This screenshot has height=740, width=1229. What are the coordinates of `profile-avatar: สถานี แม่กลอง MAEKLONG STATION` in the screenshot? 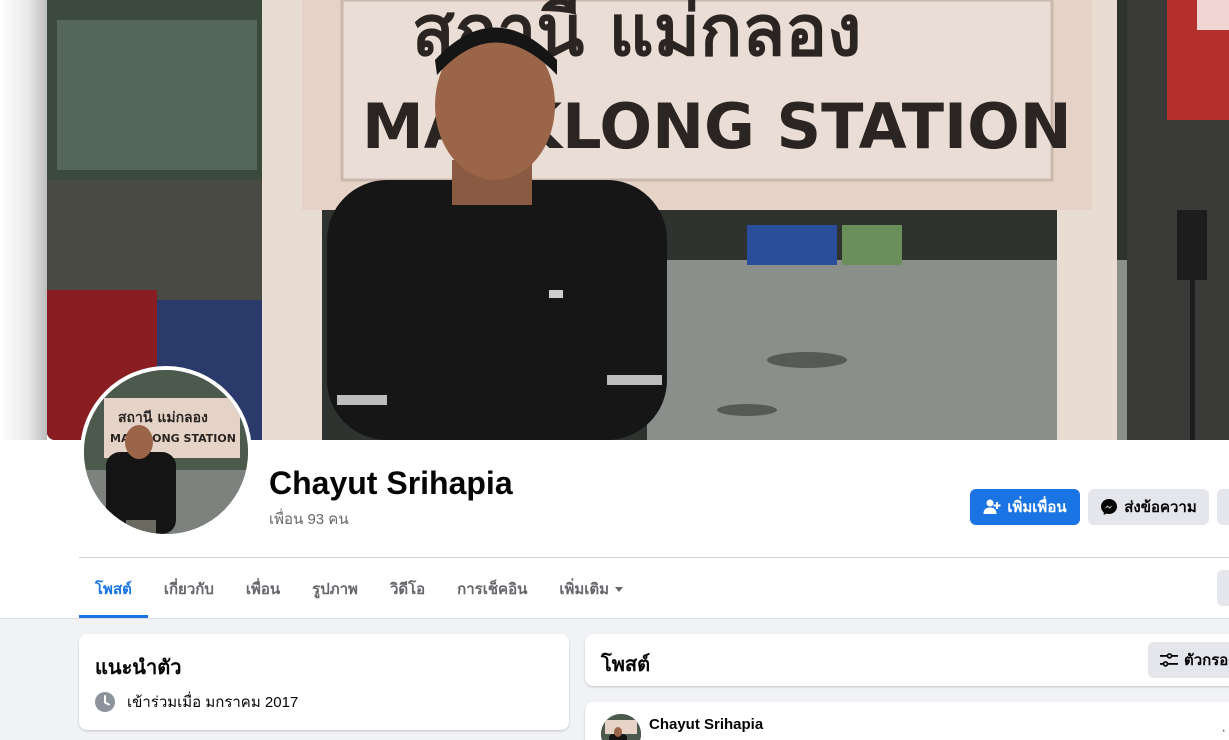 It's located at (166, 452).